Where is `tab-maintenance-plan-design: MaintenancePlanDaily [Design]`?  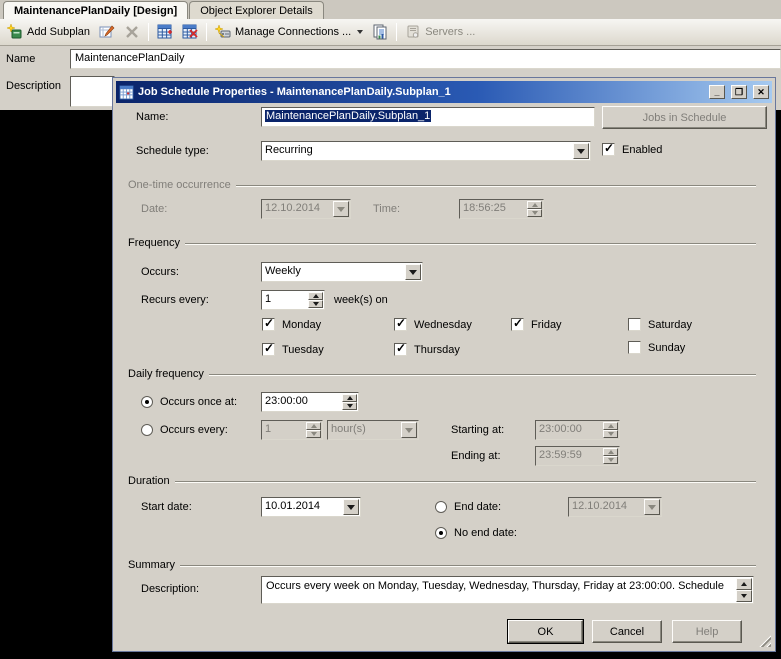 tab-maintenance-plan-design: MaintenancePlanDaily [Design] is located at coordinates (96, 10).